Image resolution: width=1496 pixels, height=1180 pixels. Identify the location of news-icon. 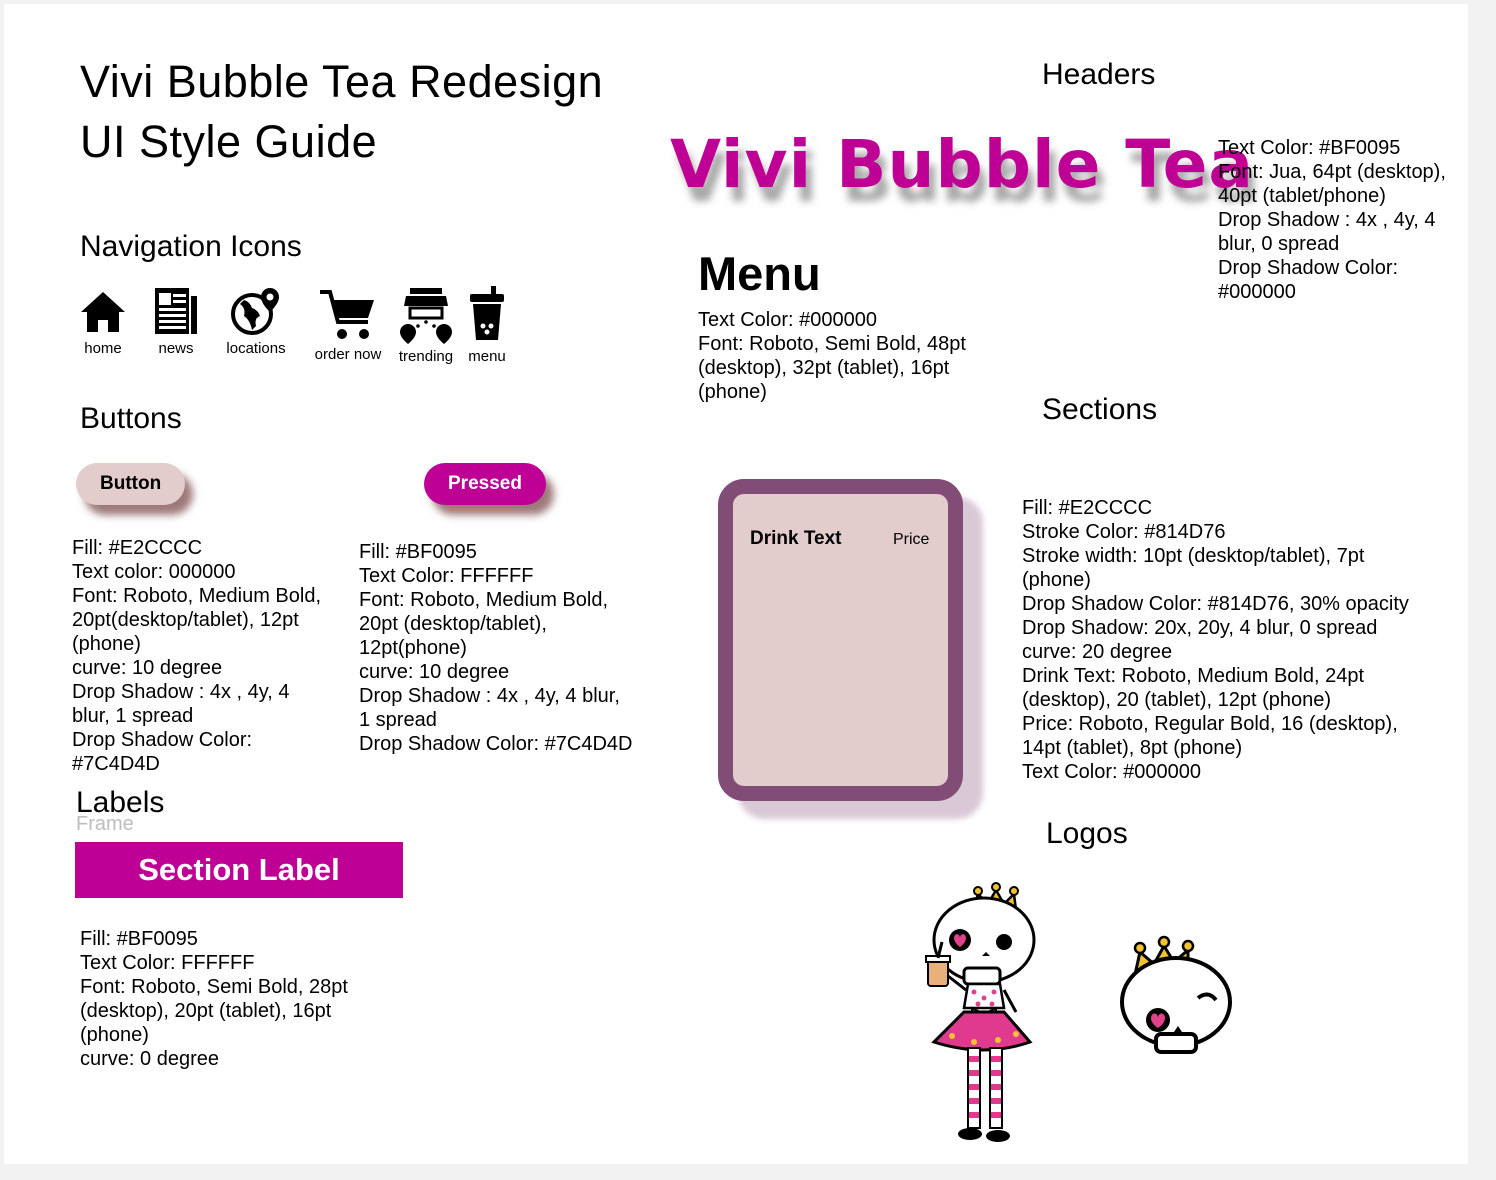
(176, 311).